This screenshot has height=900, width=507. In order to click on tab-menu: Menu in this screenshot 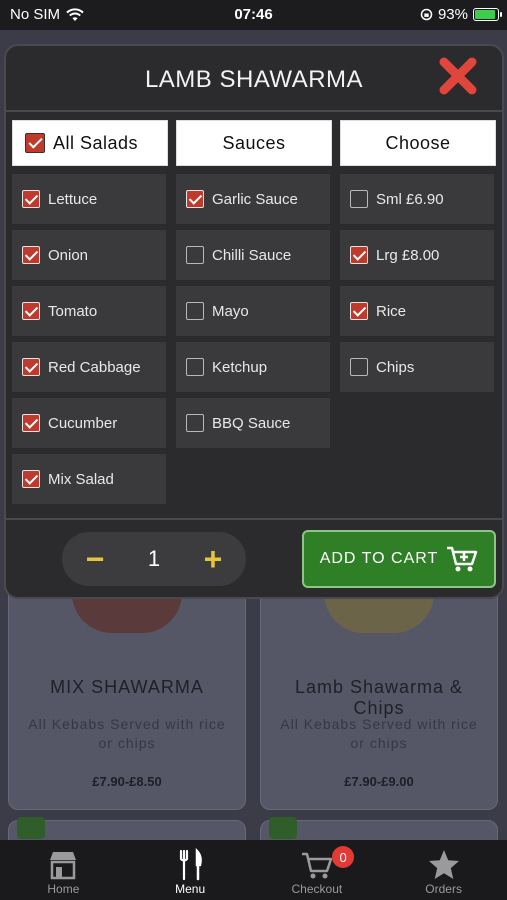, I will do `click(190, 870)`.